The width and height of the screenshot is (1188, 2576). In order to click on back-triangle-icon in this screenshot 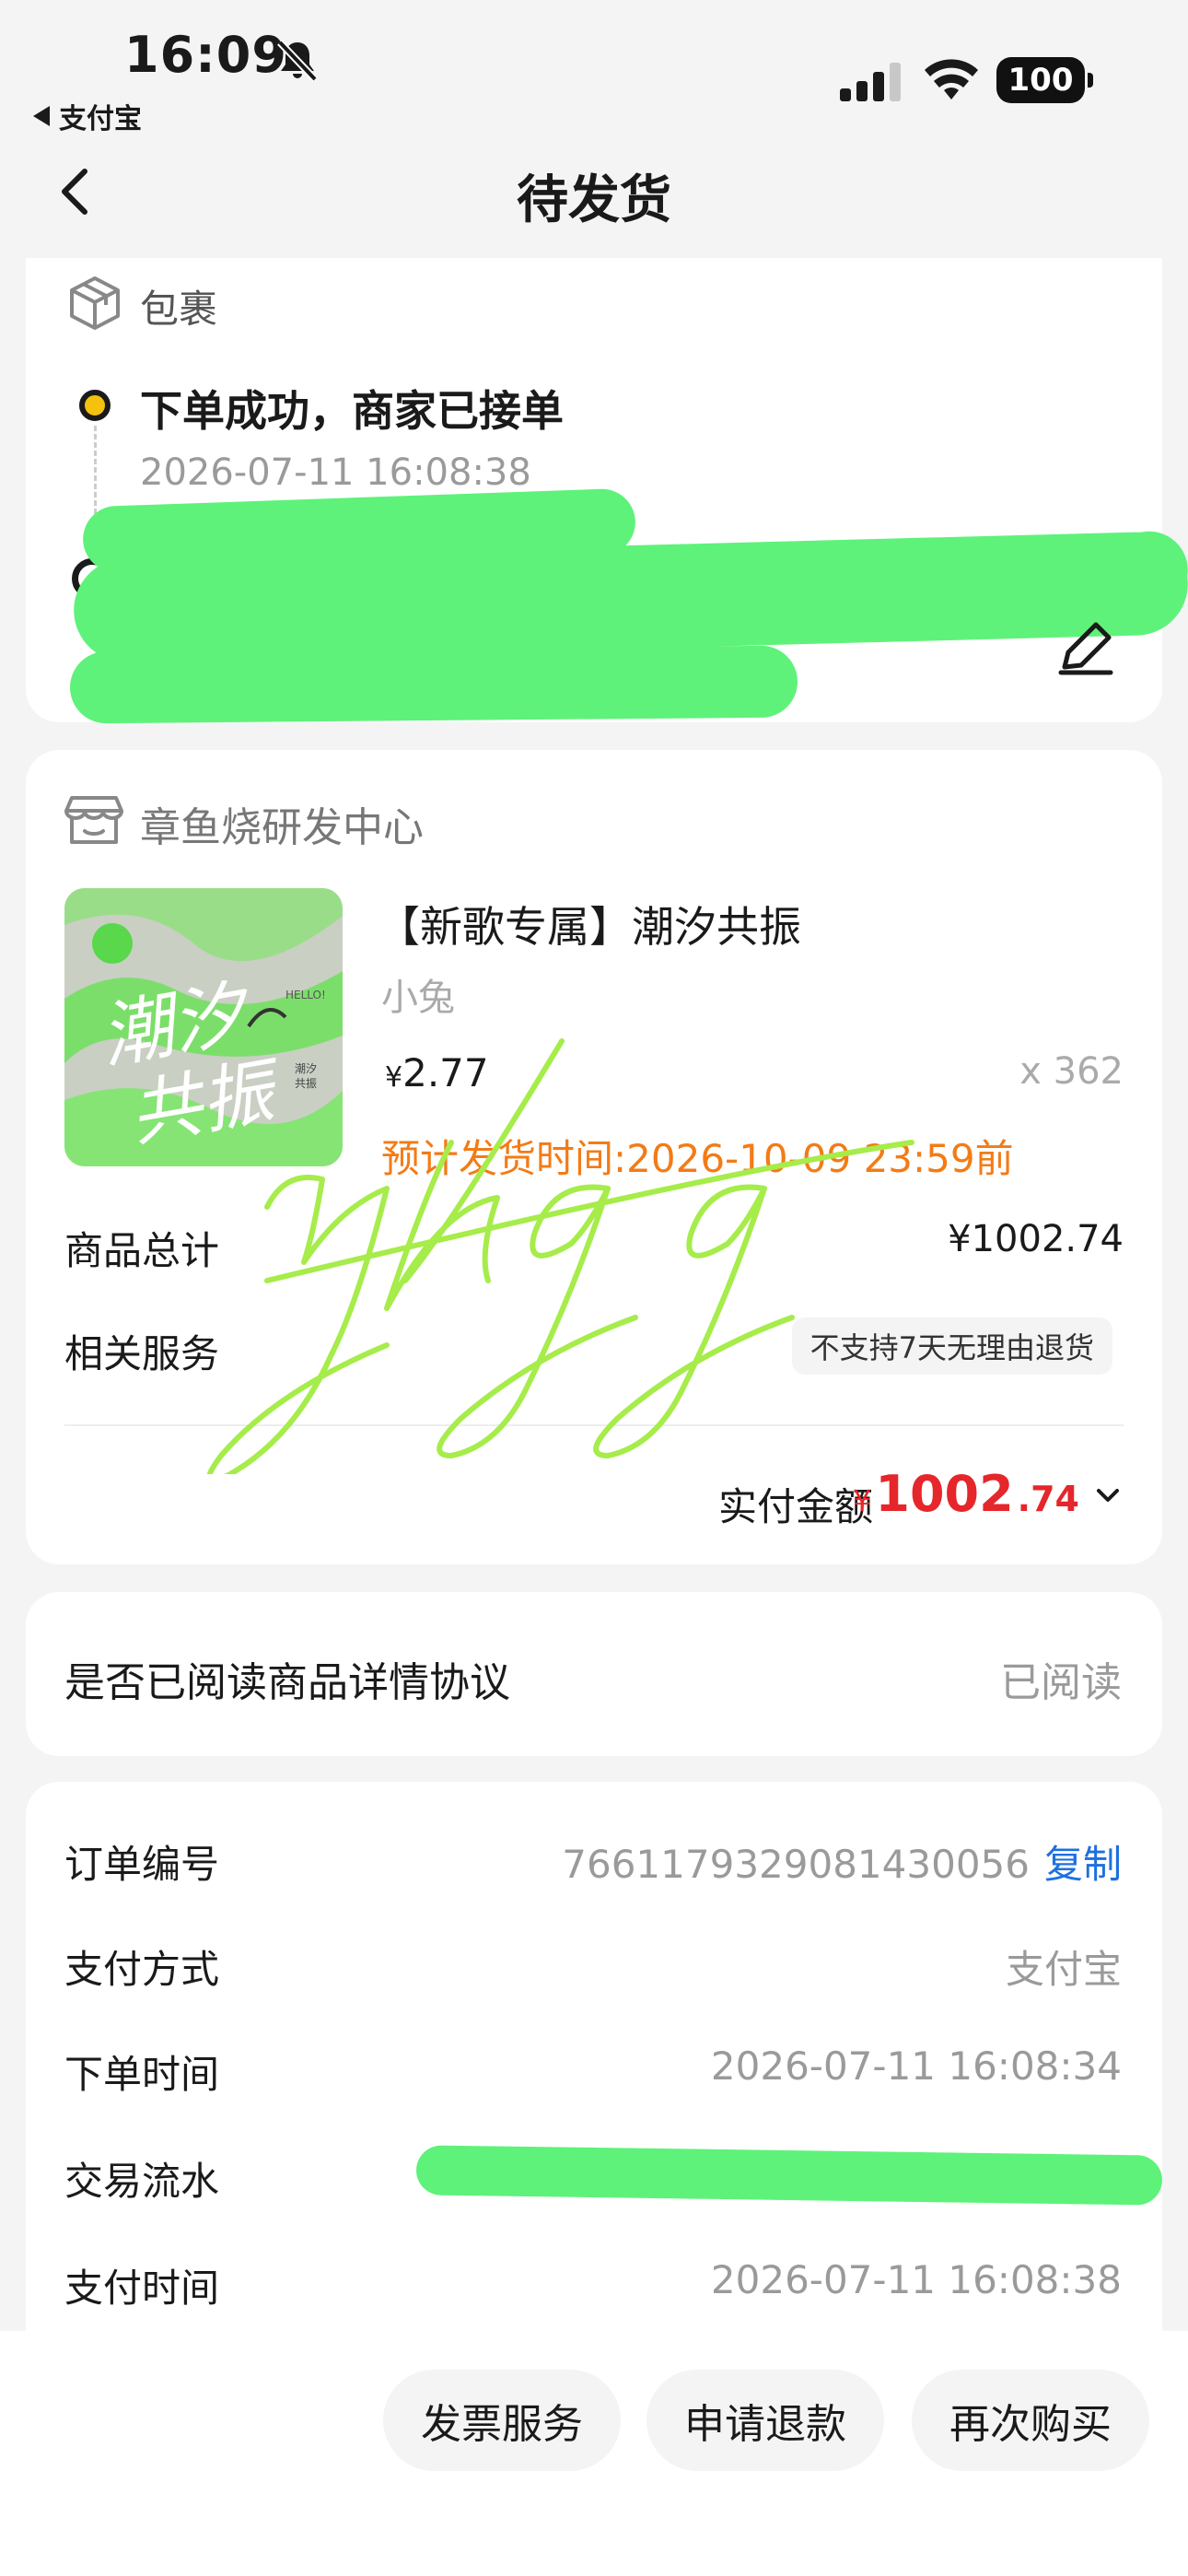, I will do `click(41, 116)`.